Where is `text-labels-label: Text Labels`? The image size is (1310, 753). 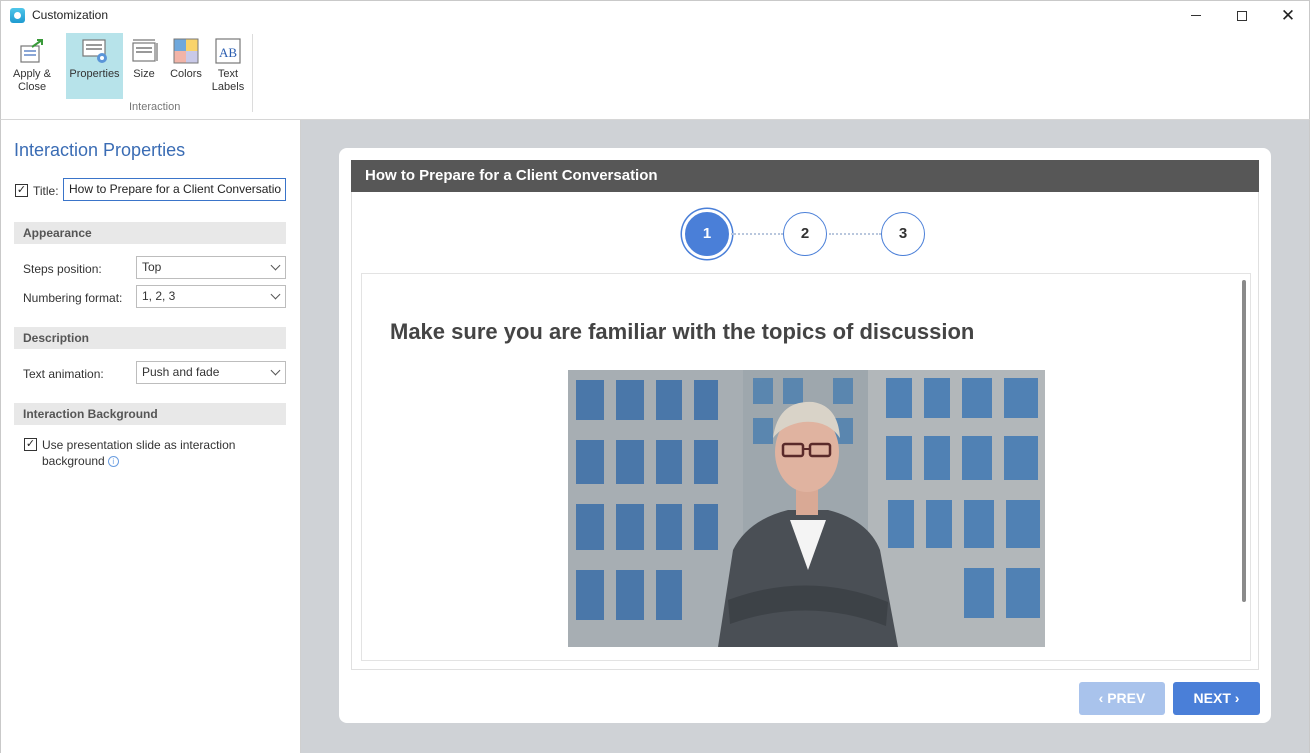 text-labels-label: Text Labels is located at coordinates (228, 80).